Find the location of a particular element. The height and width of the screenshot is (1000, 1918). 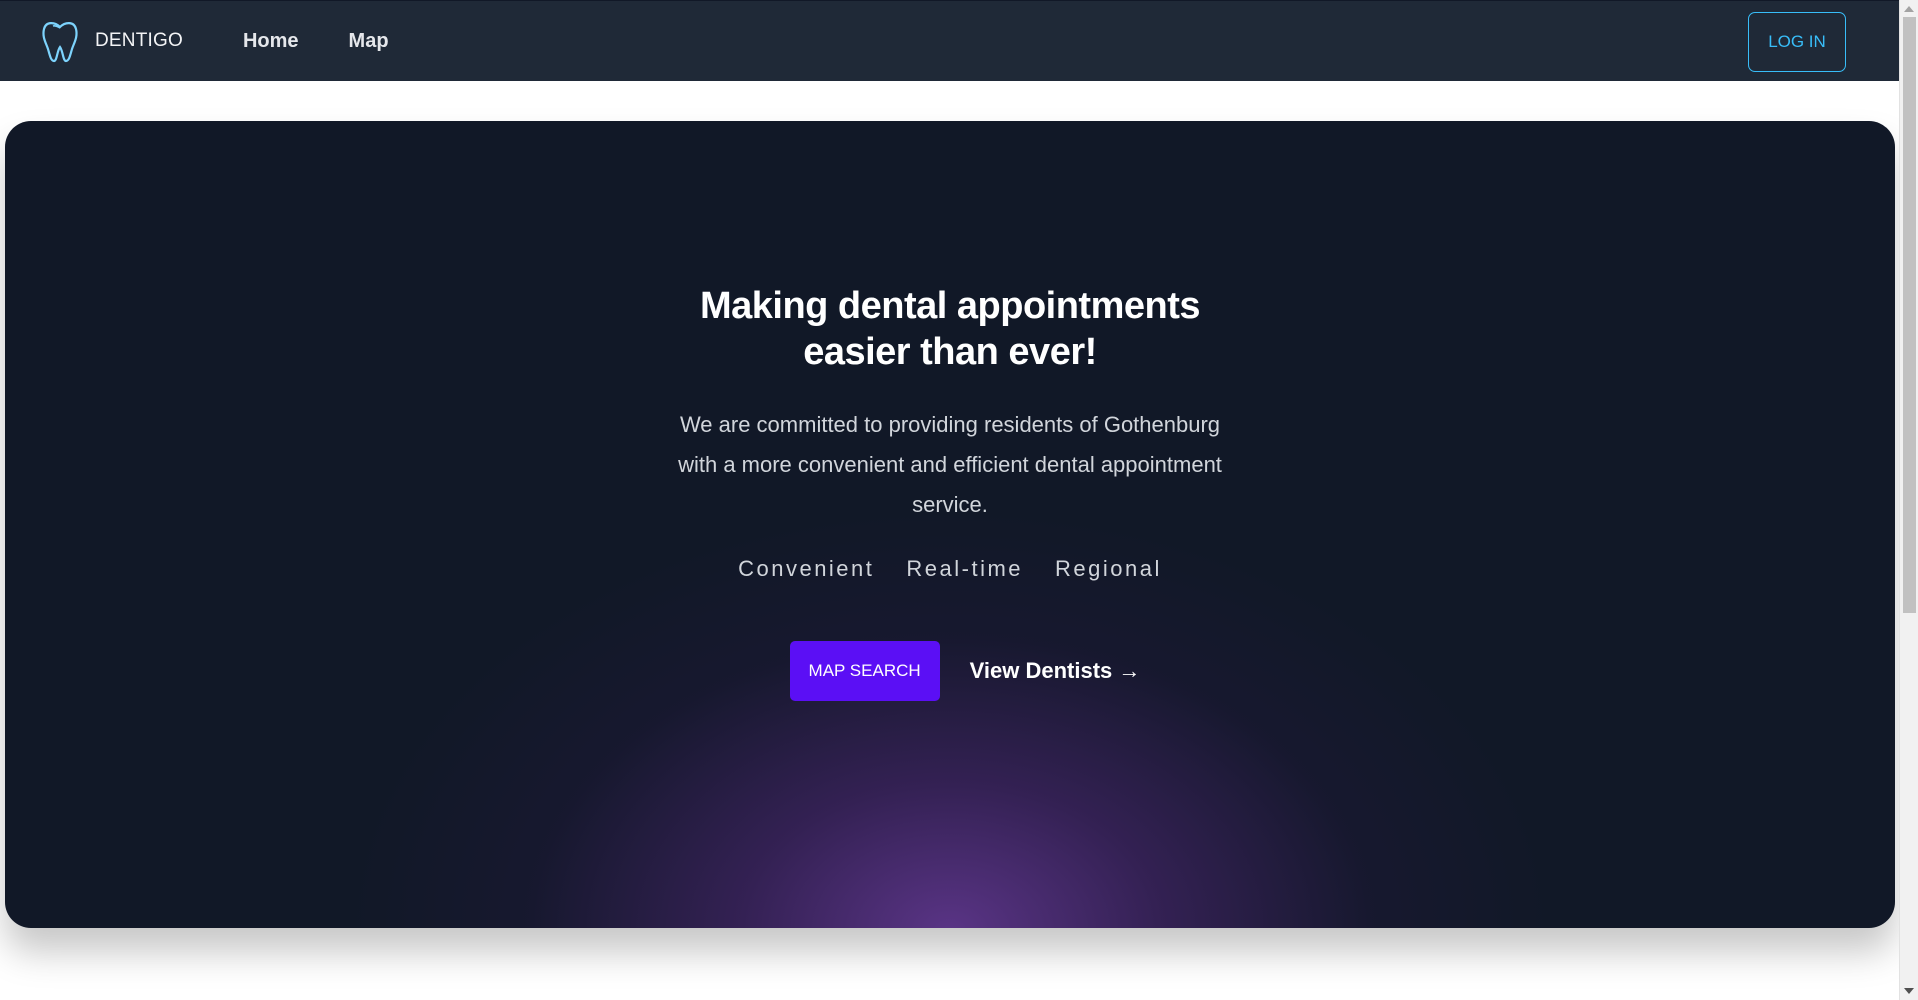

nav-map: Map is located at coordinates (369, 41).